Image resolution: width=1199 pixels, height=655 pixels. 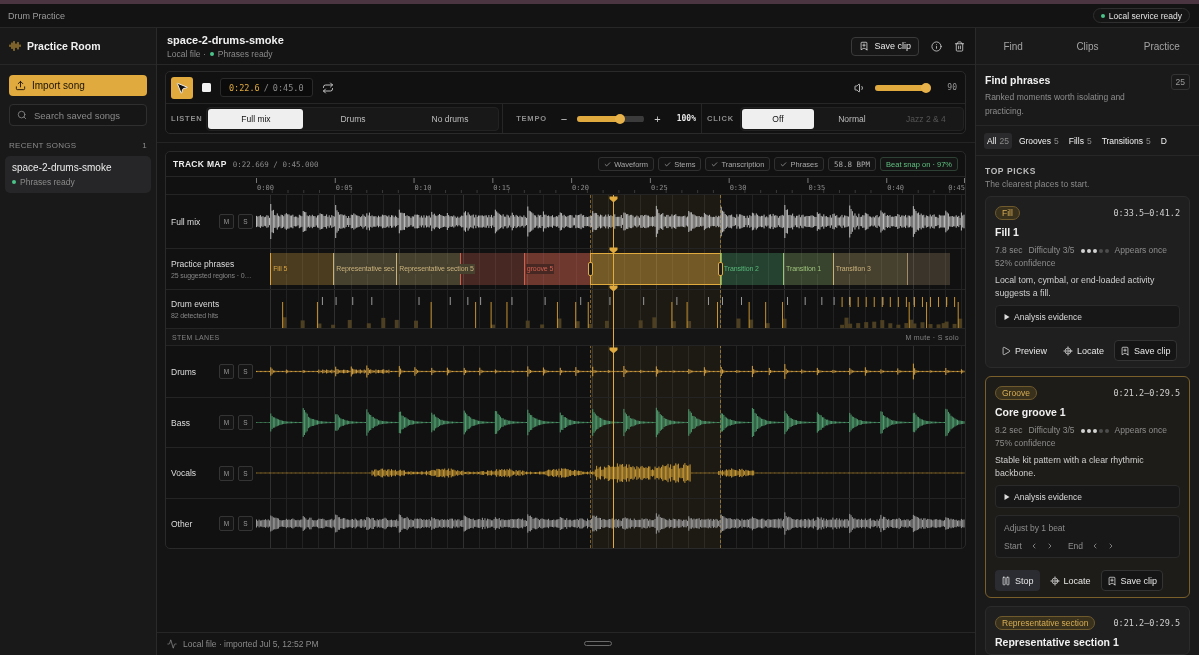 What do you see at coordinates (15, 46) in the screenshot?
I see `waveform-logo-icon` at bounding box center [15, 46].